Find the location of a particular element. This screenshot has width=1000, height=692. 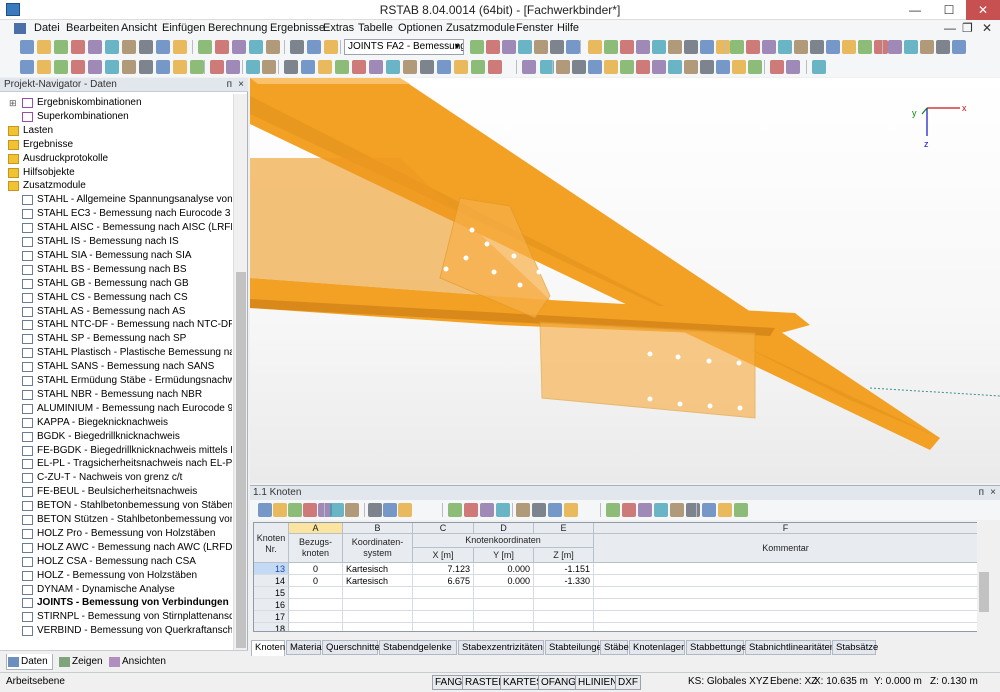

menu-zusatzmodule: Zusatzmodule is located at coordinates (480, 28).